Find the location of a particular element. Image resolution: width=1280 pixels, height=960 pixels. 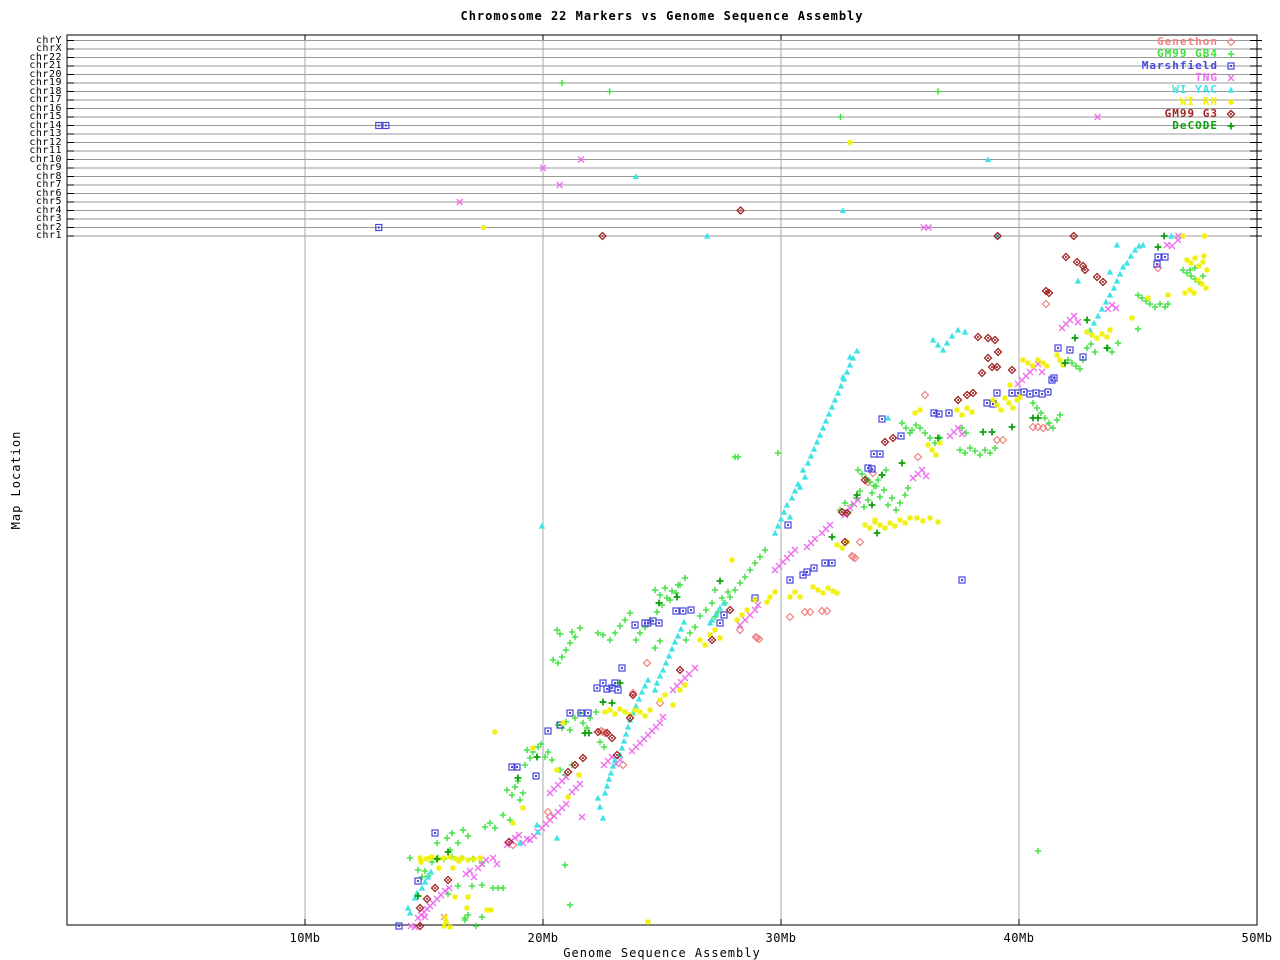

legend-label-wi-rh: WI RH is located at coordinates (1198, 101).